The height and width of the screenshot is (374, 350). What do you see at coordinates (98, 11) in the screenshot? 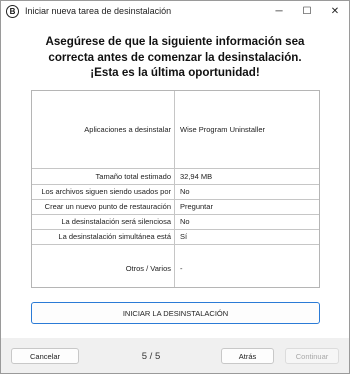
I see `window-title: Iniciar nueva tarea de desinstalación` at bounding box center [98, 11].